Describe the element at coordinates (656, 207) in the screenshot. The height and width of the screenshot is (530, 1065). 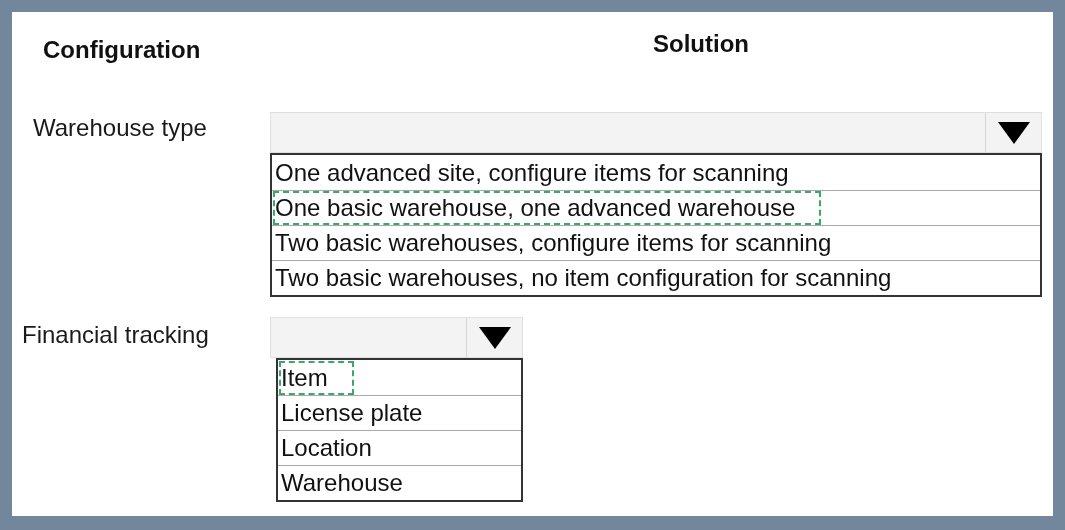
I see `dropdown-option: One basic warehouse, one advanced warehouse` at that location.